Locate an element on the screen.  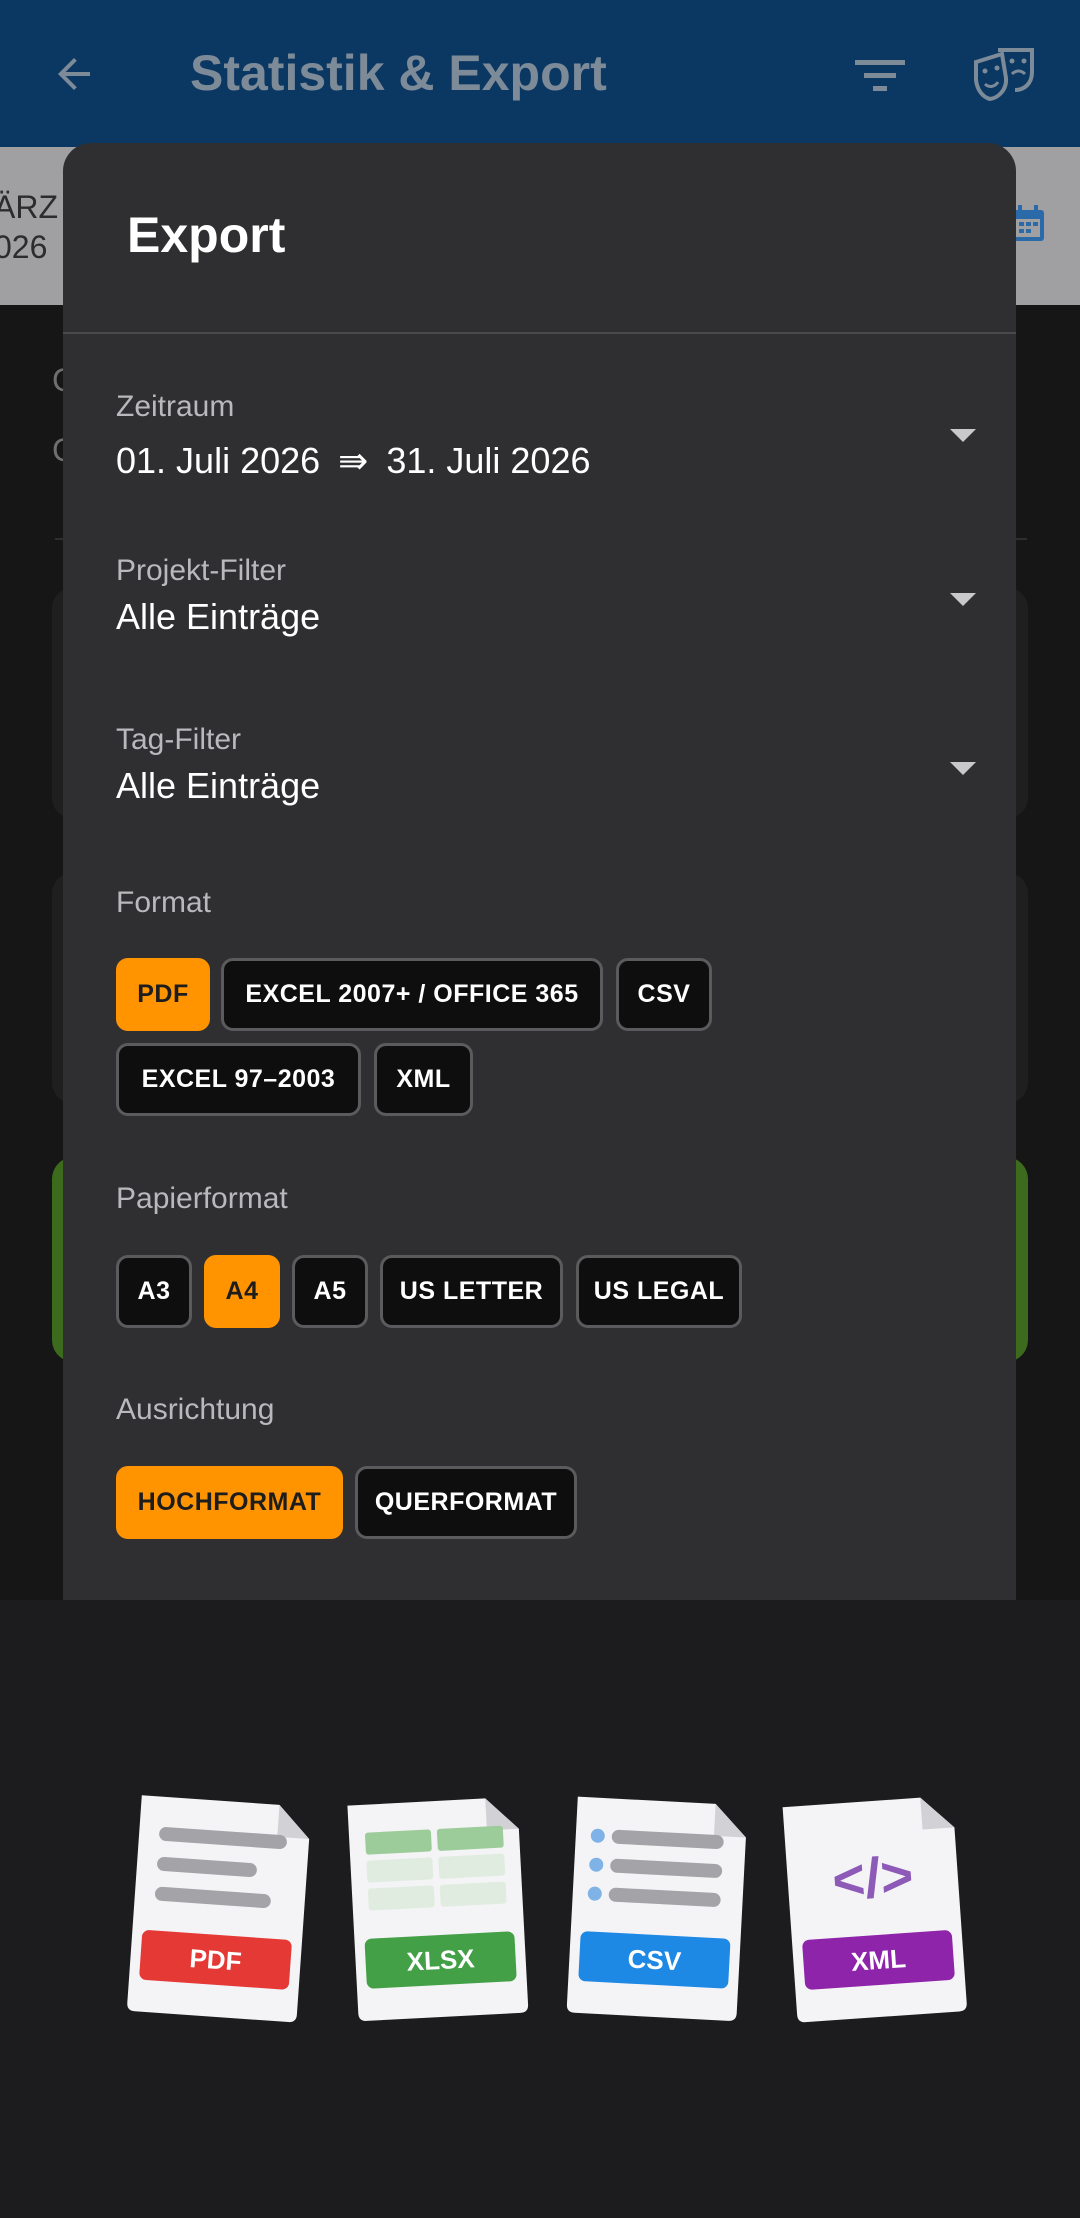
file-icon-label: CSV is located at coordinates (655, 1960).